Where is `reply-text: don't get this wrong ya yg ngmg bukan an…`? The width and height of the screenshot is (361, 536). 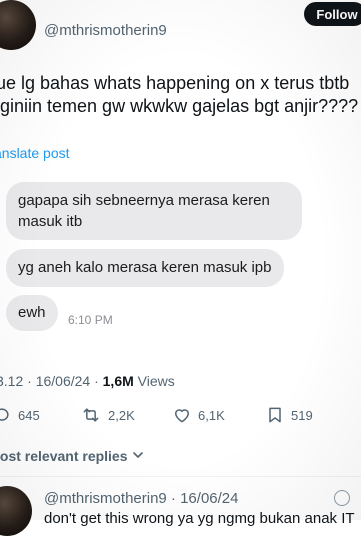
reply-text: don't get this wrong ya yg ngmg bukan an… is located at coordinates (199, 518).